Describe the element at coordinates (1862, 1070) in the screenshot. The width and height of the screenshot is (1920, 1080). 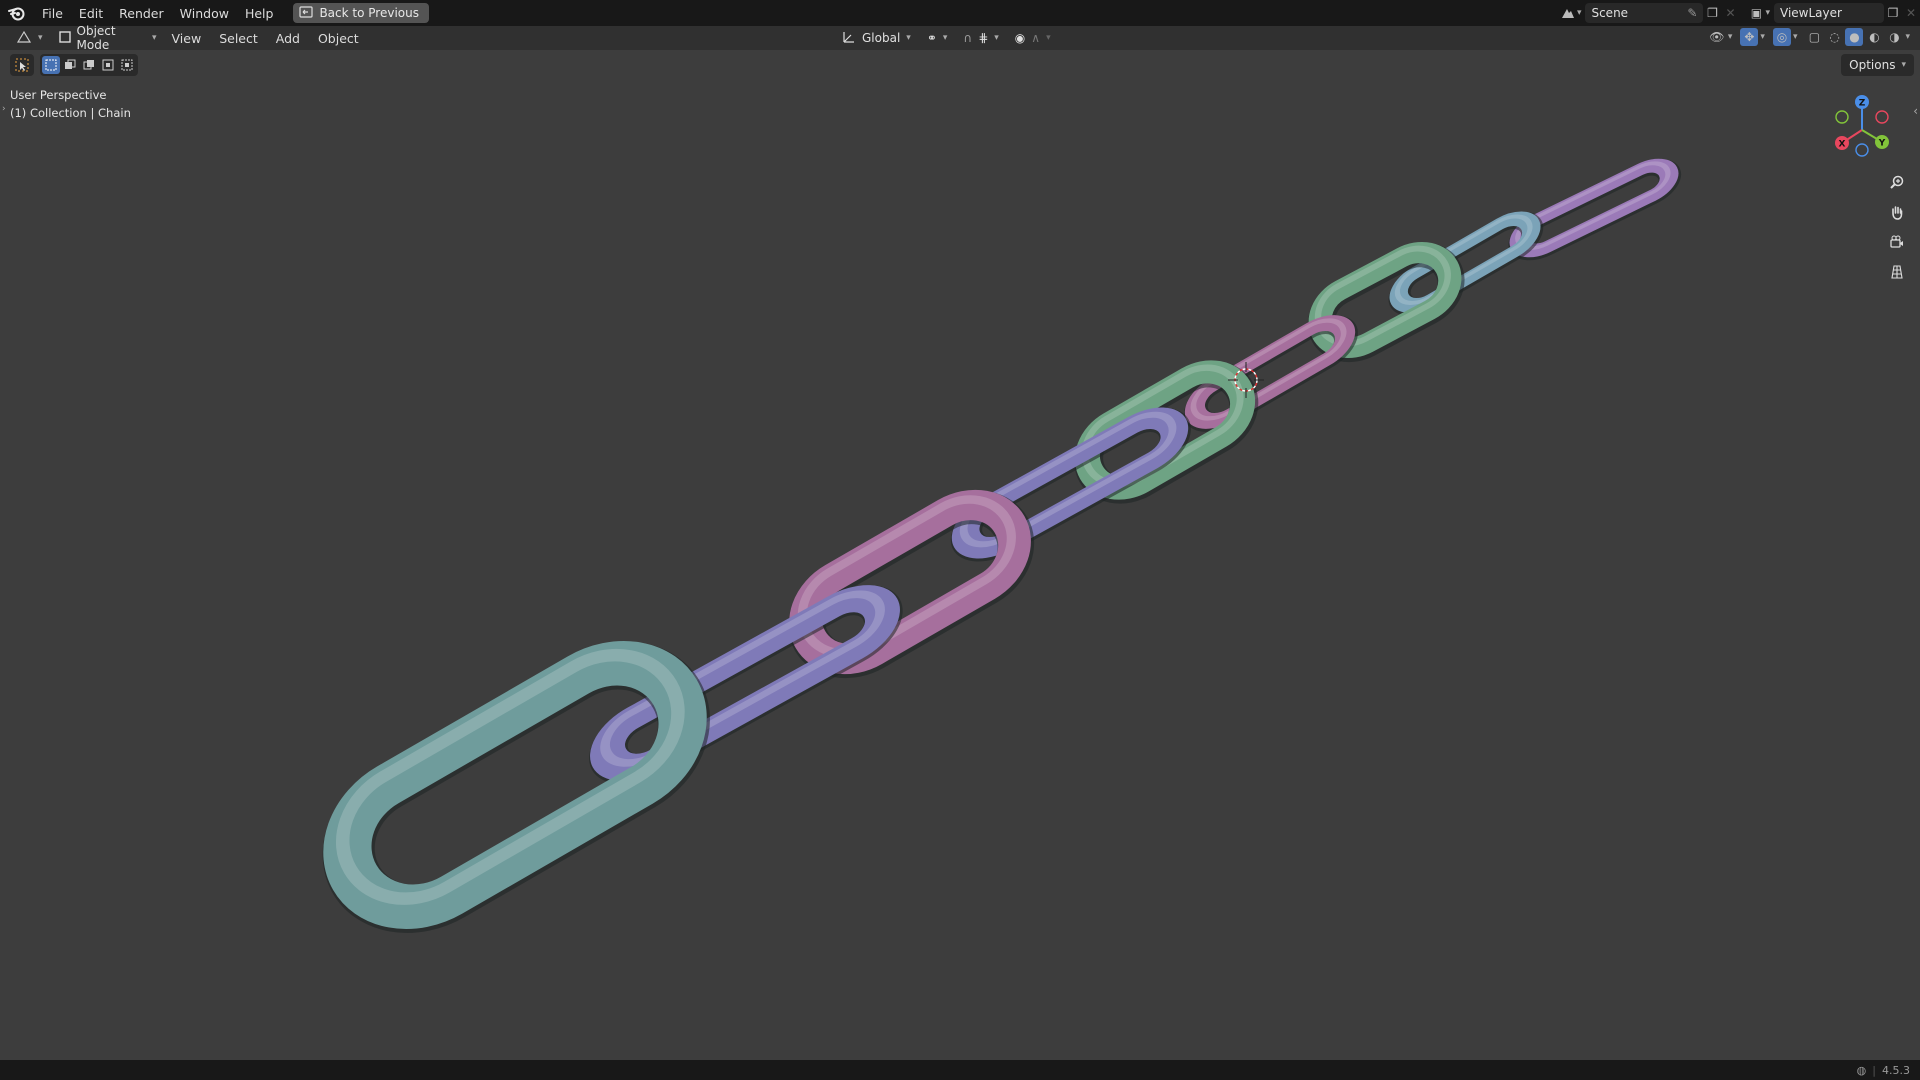
I see `network-globe-icon: ◍` at that location.